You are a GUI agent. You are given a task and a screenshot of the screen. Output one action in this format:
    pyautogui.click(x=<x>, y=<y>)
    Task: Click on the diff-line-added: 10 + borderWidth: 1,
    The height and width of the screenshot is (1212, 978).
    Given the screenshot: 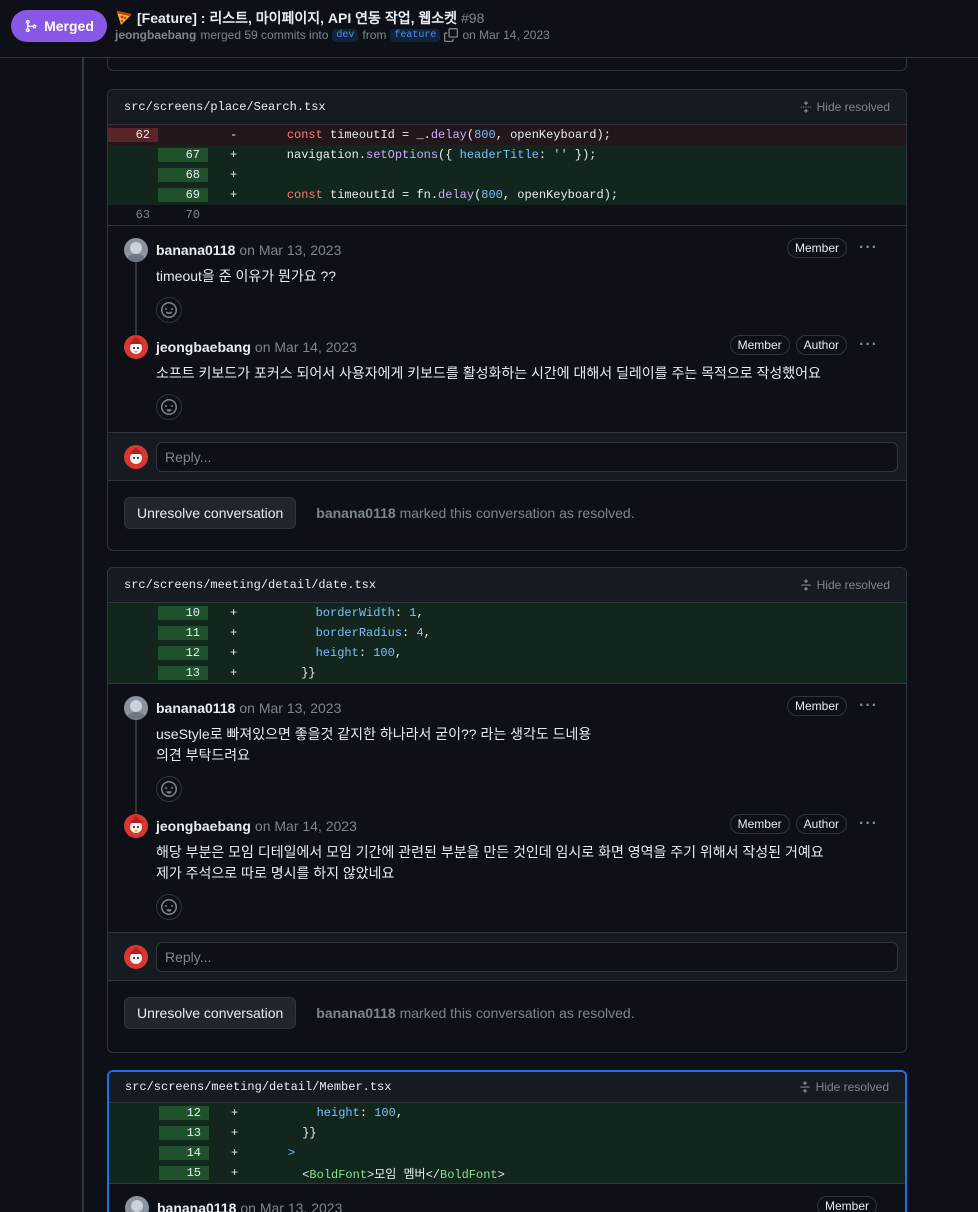 What is the action you would take?
    pyautogui.click(x=507, y=613)
    